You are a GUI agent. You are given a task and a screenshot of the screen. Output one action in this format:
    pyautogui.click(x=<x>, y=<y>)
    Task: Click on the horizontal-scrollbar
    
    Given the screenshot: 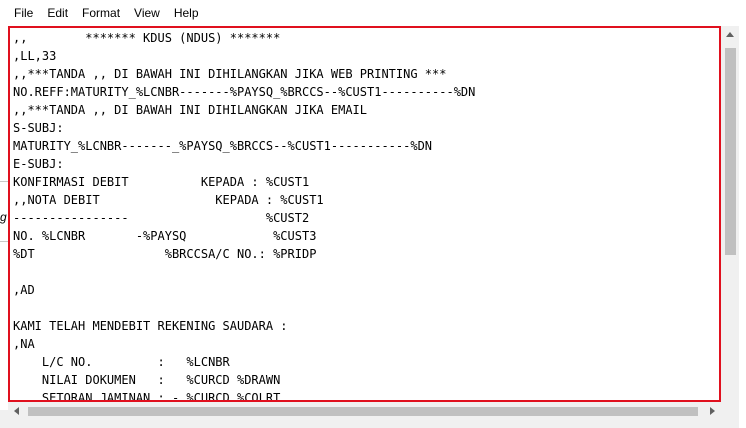 What is the action you would take?
    pyautogui.click(x=373, y=411)
    